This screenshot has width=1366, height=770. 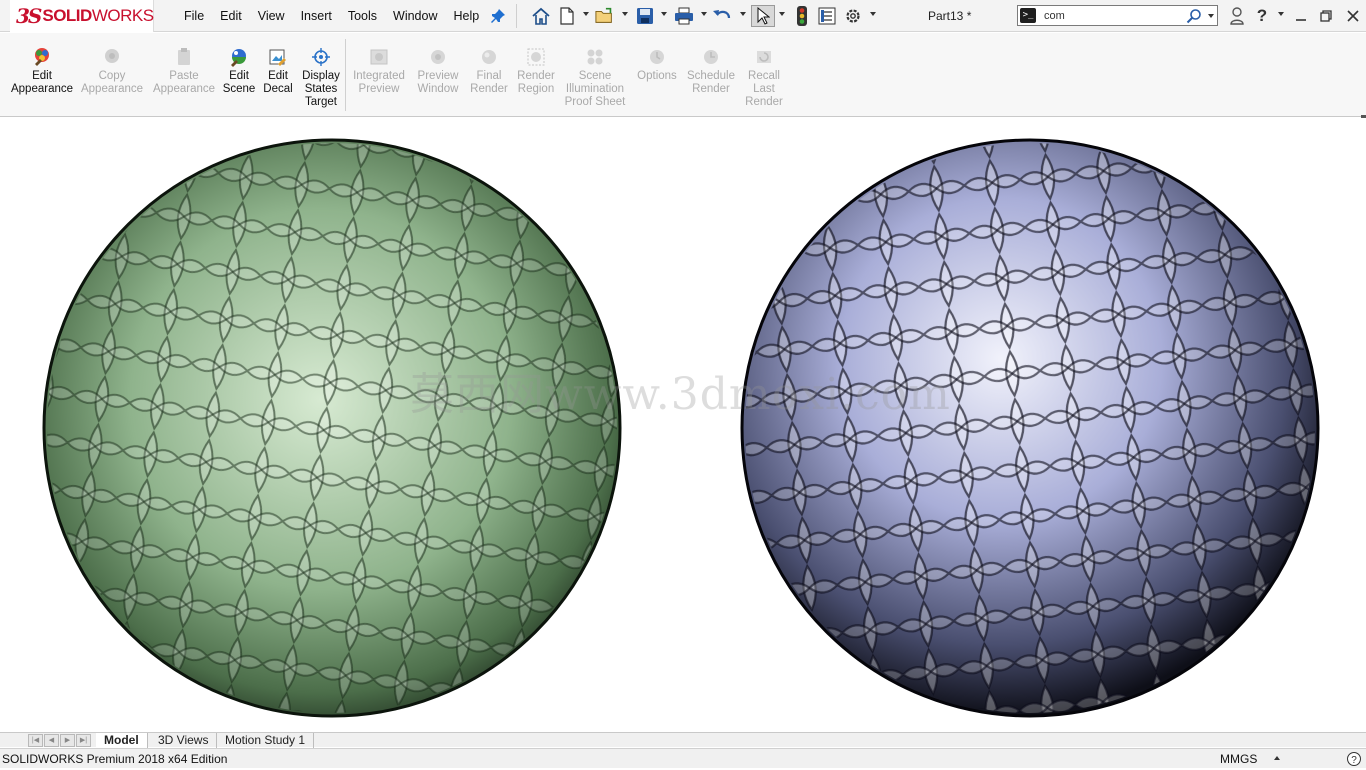 I want to click on schedule-render-label: Schedule Render, so click(x=711, y=82).